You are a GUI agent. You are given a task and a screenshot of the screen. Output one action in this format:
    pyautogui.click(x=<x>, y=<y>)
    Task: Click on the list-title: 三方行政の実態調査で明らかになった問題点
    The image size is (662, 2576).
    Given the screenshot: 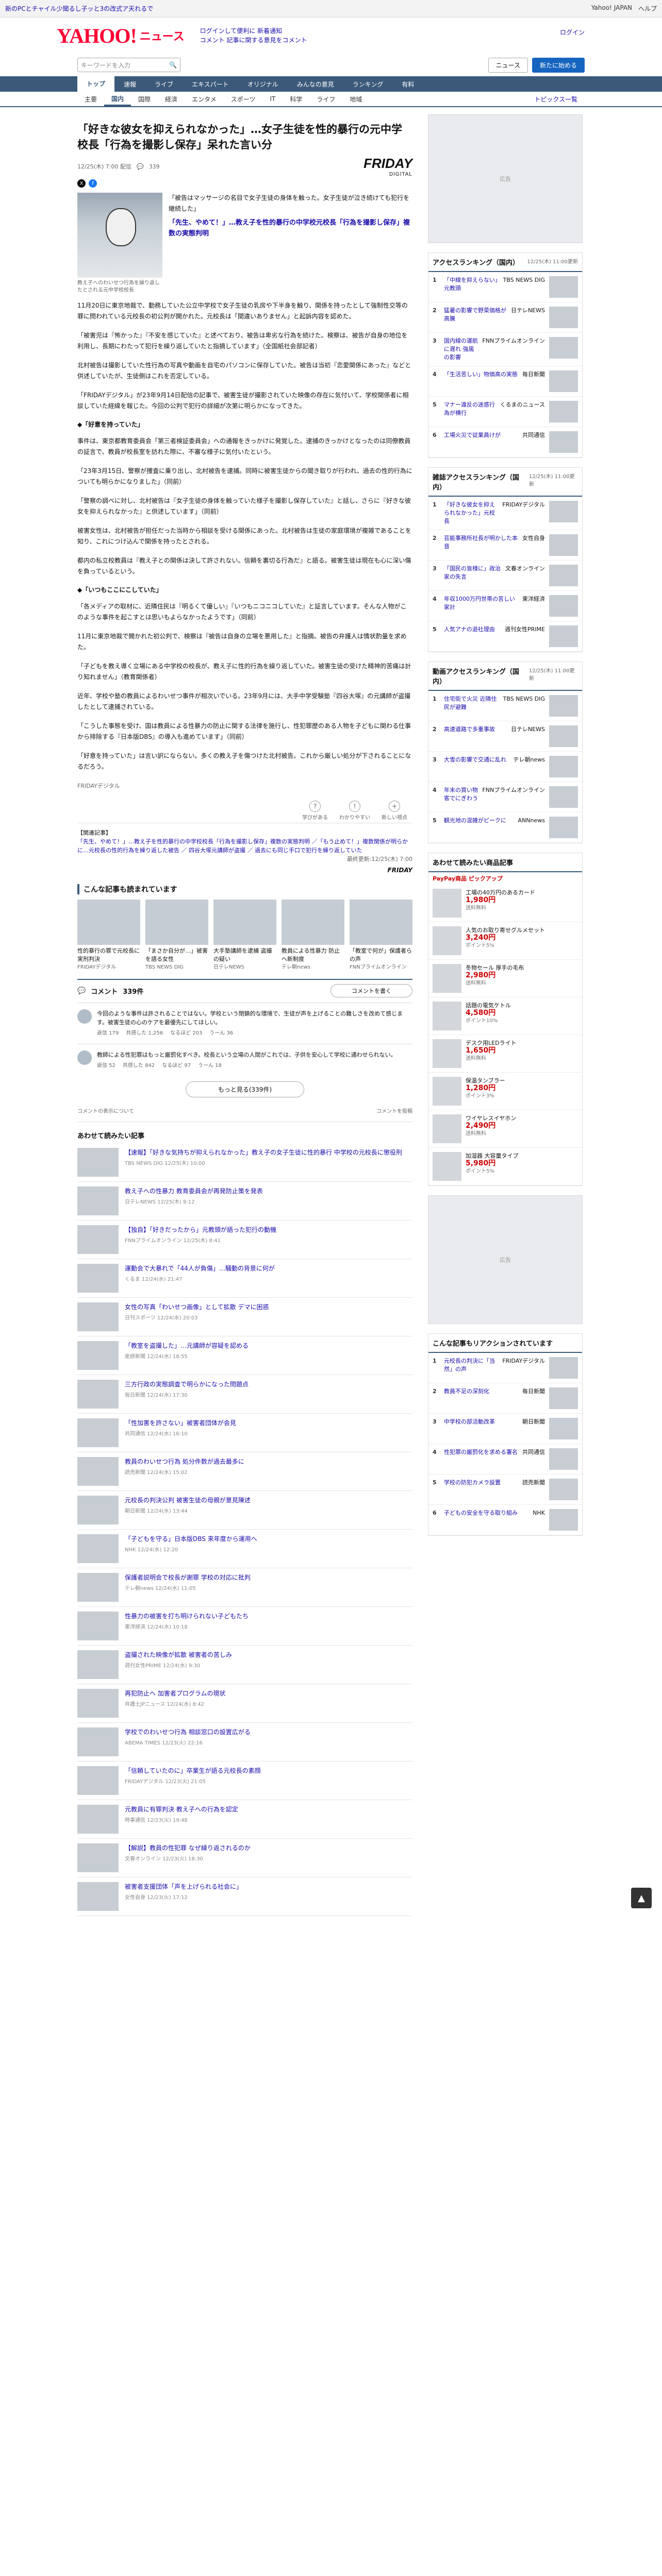 What is the action you would take?
    pyautogui.click(x=187, y=1384)
    